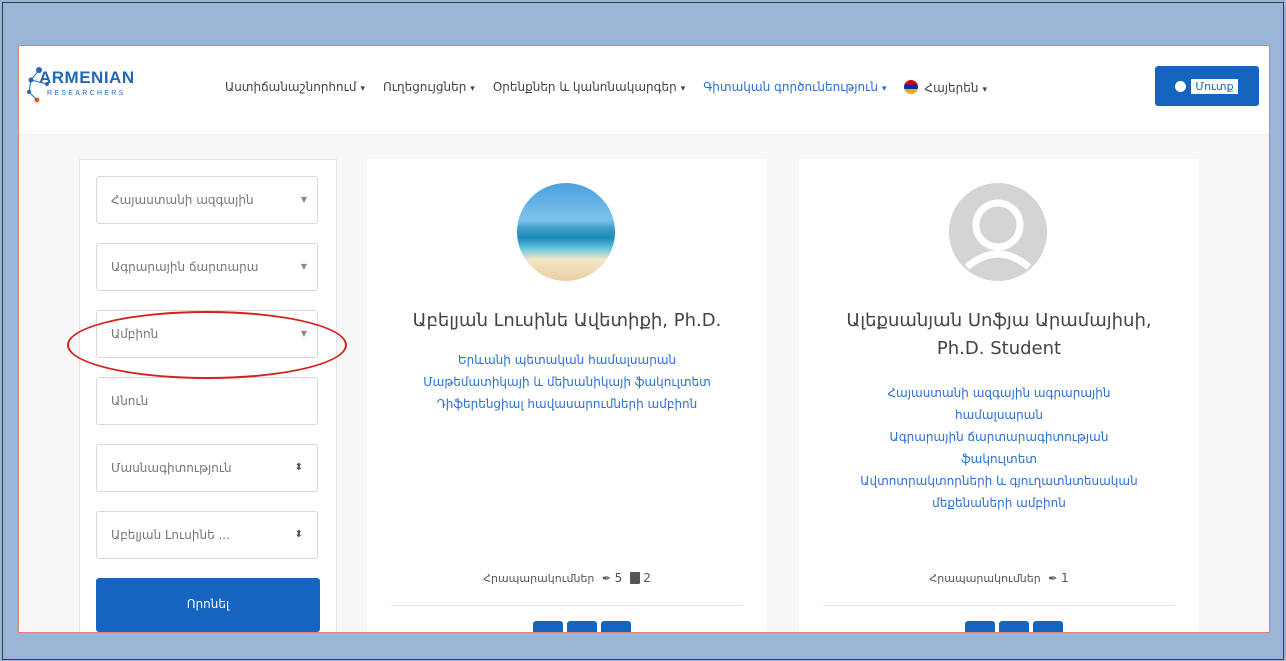  What do you see at coordinates (999, 437) in the screenshot?
I see `faculty-link: Ագրարային ճարտարագիտության` at bounding box center [999, 437].